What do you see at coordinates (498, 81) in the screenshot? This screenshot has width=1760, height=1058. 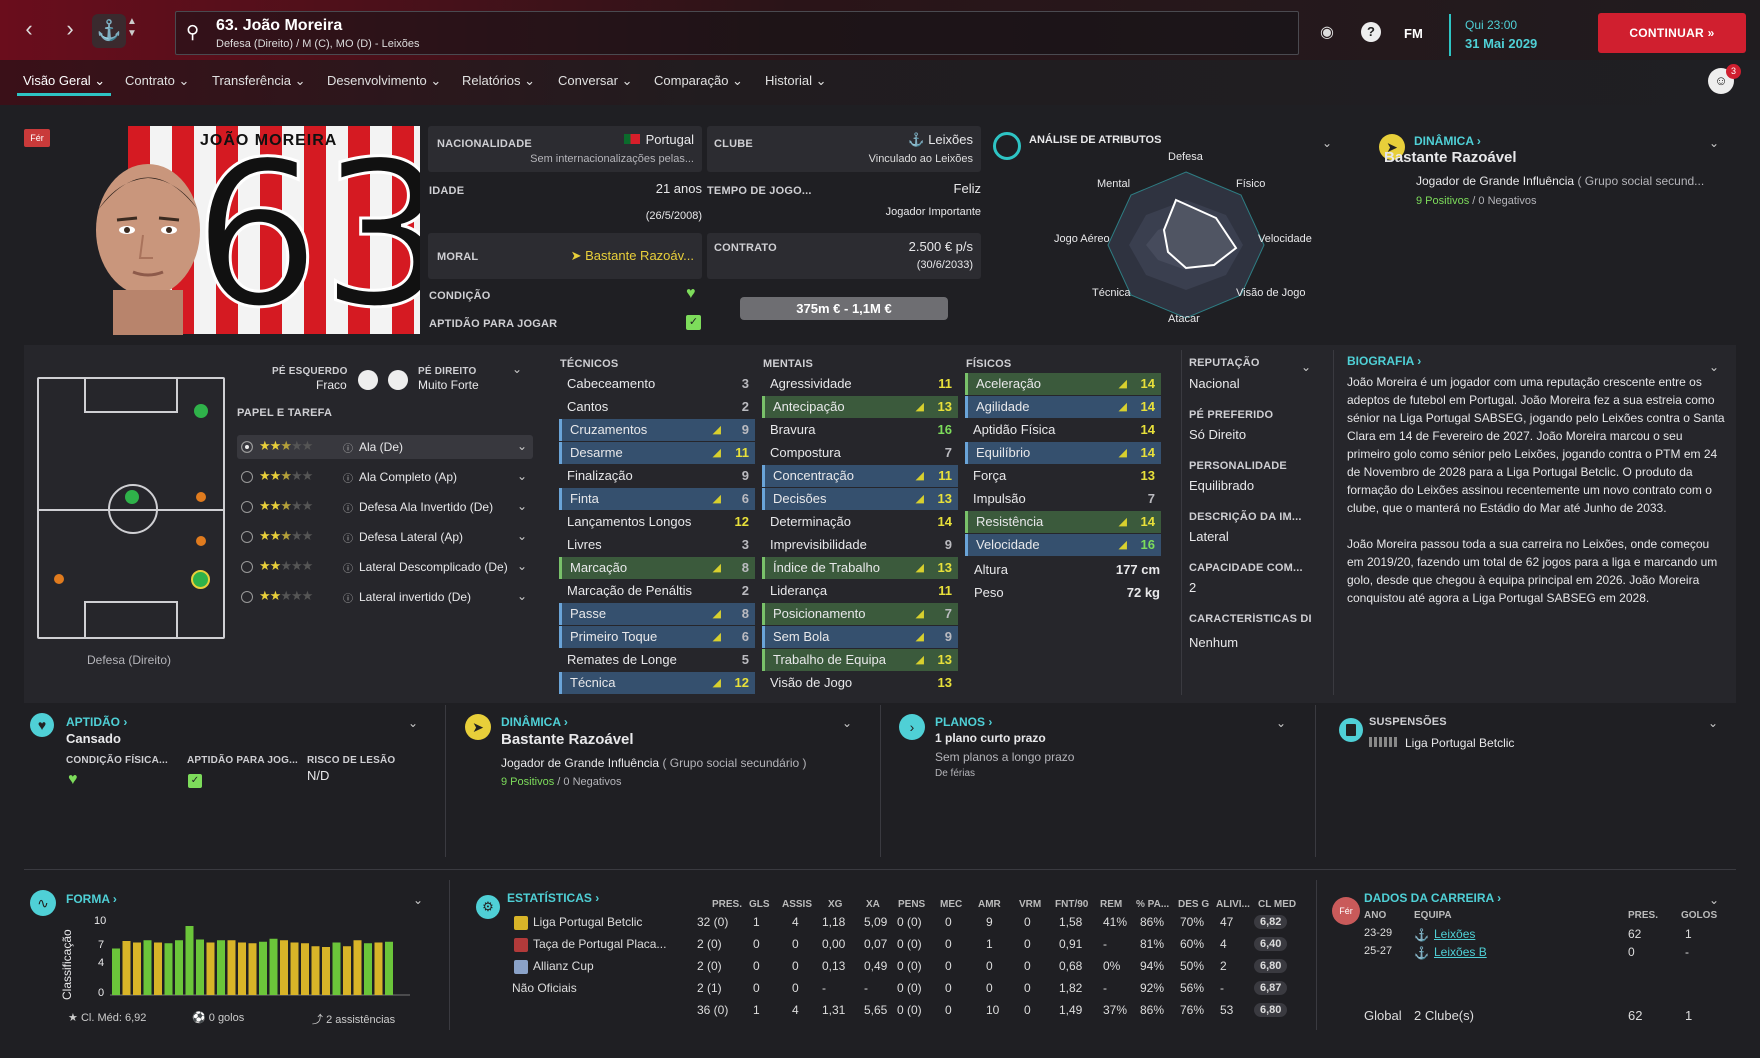 I see `tab-reports: Relatórios ⌄` at bounding box center [498, 81].